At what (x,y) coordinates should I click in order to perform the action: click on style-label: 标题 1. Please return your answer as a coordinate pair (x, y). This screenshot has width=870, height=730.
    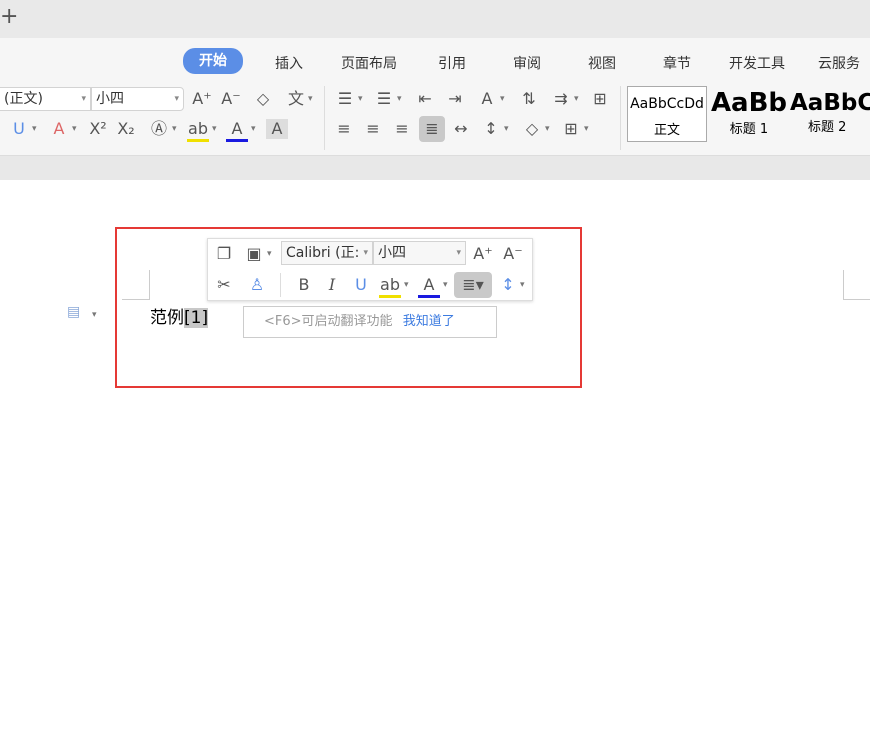
    Looking at the image, I should click on (749, 129).